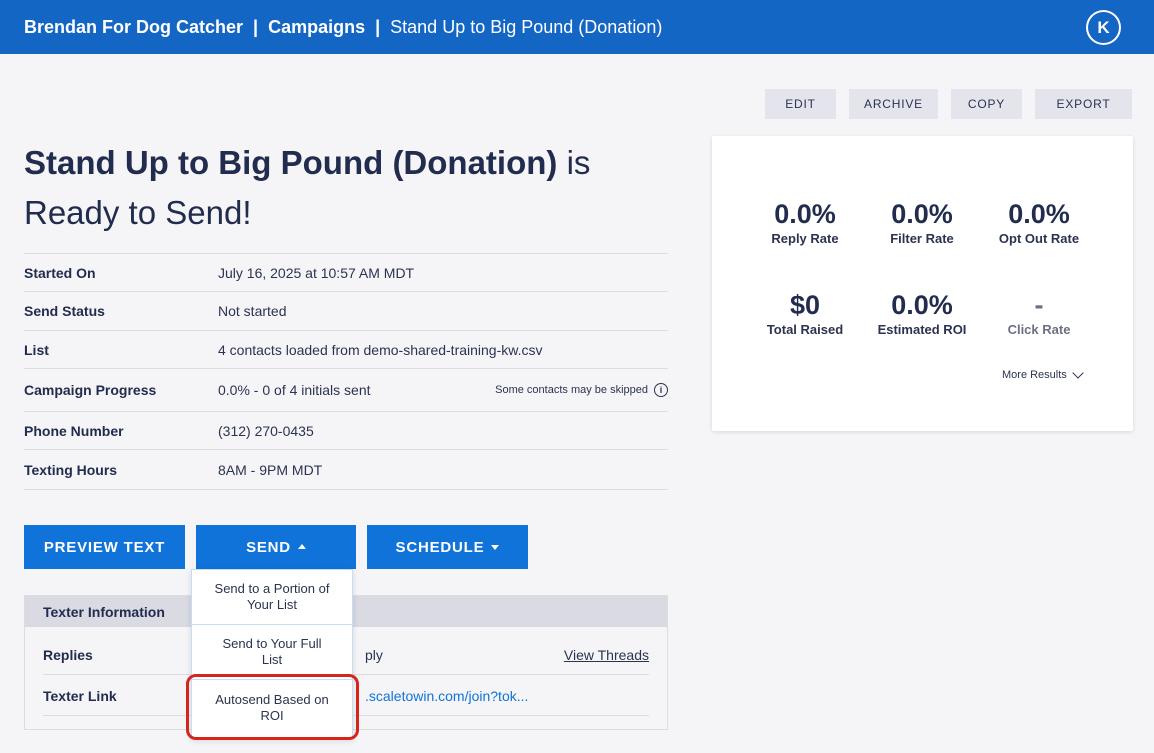 The width and height of the screenshot is (1154, 753). I want to click on texter-link-label: Texter Link, so click(80, 695).